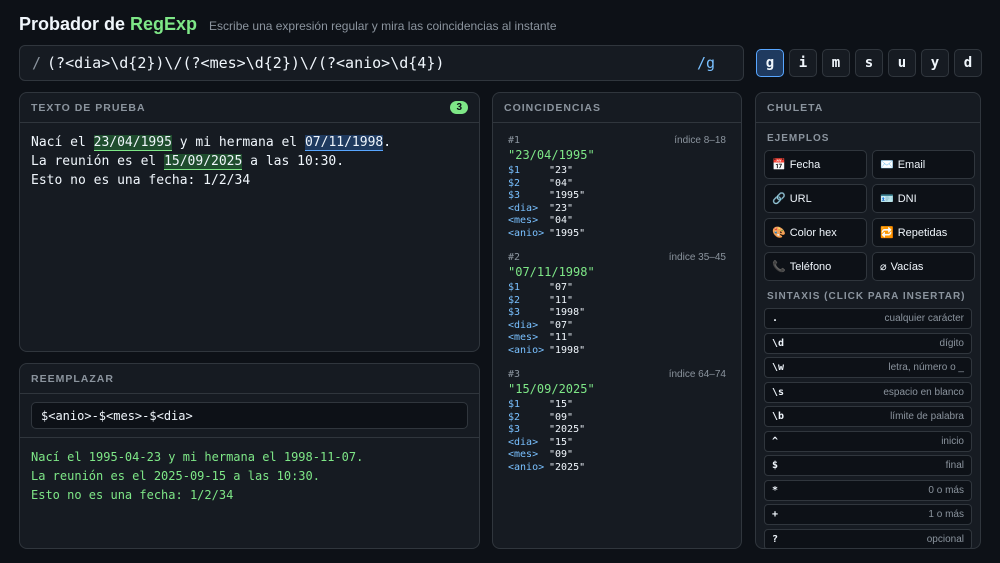  I want to click on group-key: <mes>, so click(523, 337).